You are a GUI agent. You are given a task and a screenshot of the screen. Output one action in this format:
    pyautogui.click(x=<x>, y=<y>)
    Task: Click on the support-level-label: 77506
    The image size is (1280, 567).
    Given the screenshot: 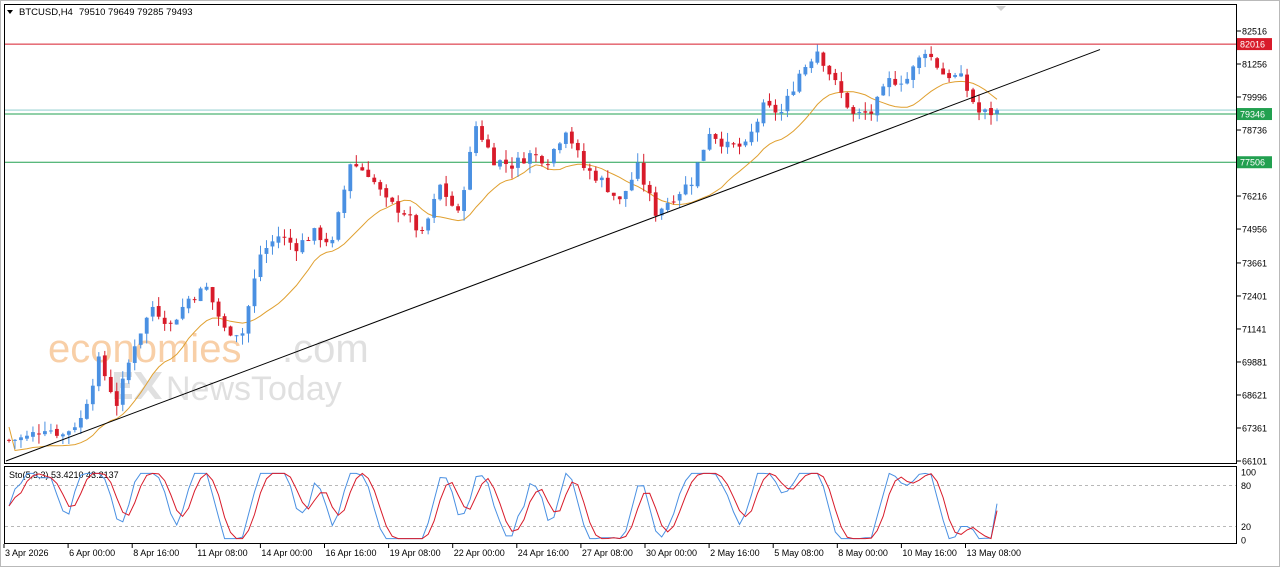 What is the action you would take?
    pyautogui.click(x=1252, y=163)
    